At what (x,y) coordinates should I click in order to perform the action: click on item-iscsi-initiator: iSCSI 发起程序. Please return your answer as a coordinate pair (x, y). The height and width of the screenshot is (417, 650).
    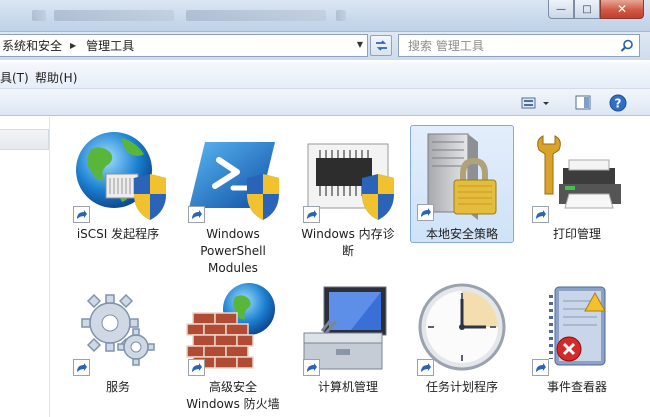
    Looking at the image, I should click on (118, 189).